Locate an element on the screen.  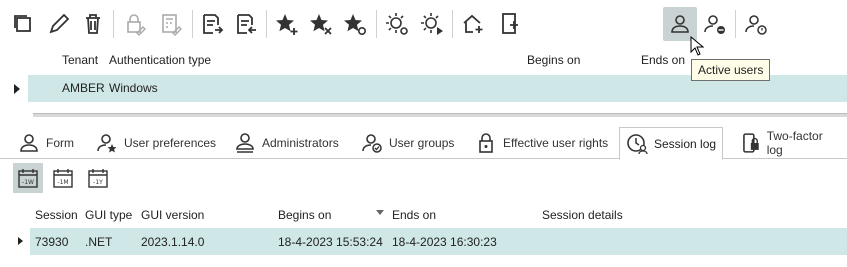
export-list-icon is located at coordinates (213, 24).